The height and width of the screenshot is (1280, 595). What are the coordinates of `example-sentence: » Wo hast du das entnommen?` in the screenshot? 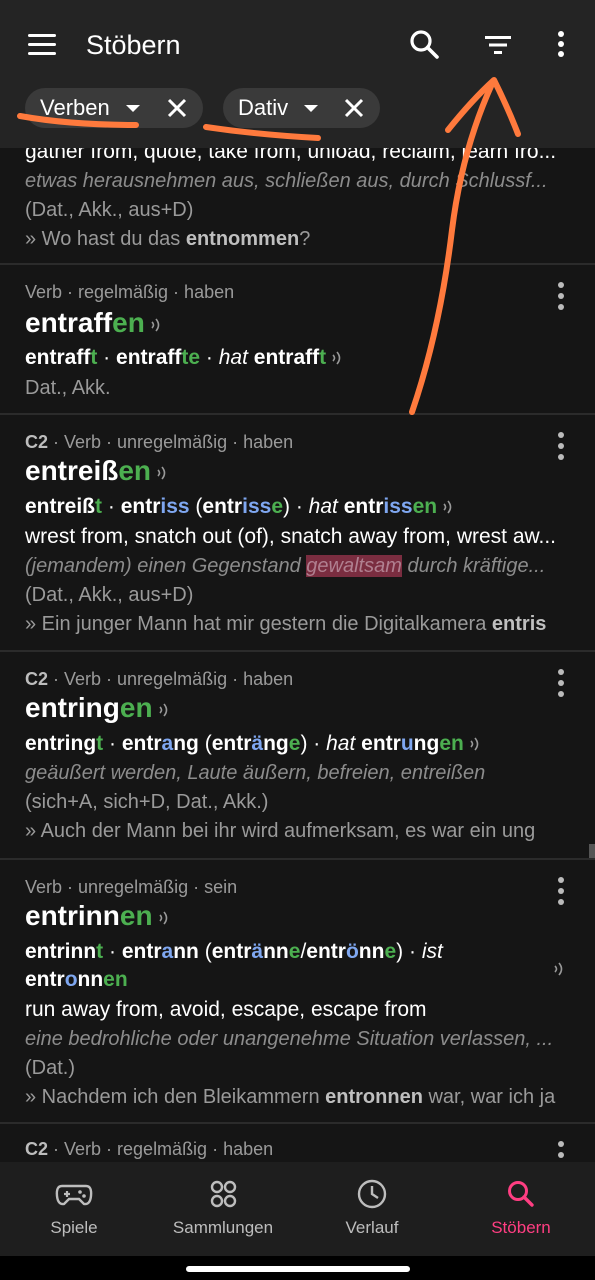 It's located at (168, 239).